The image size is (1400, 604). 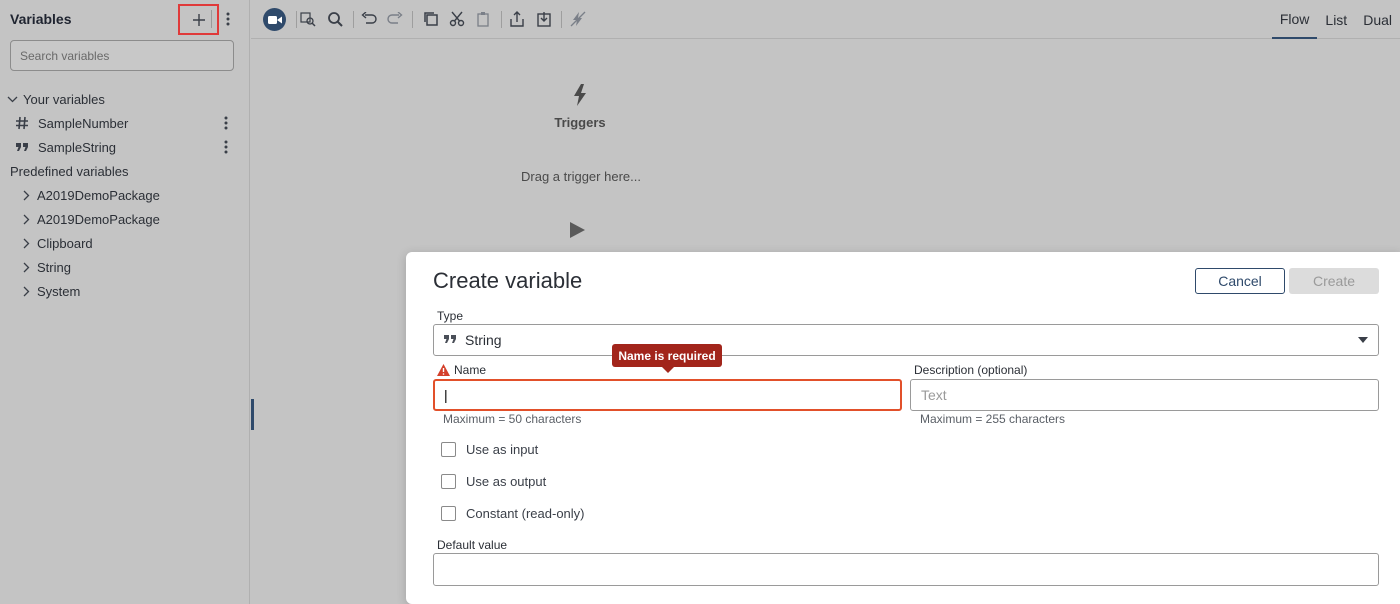 What do you see at coordinates (470, 370) in the screenshot?
I see `name-label: Name` at bounding box center [470, 370].